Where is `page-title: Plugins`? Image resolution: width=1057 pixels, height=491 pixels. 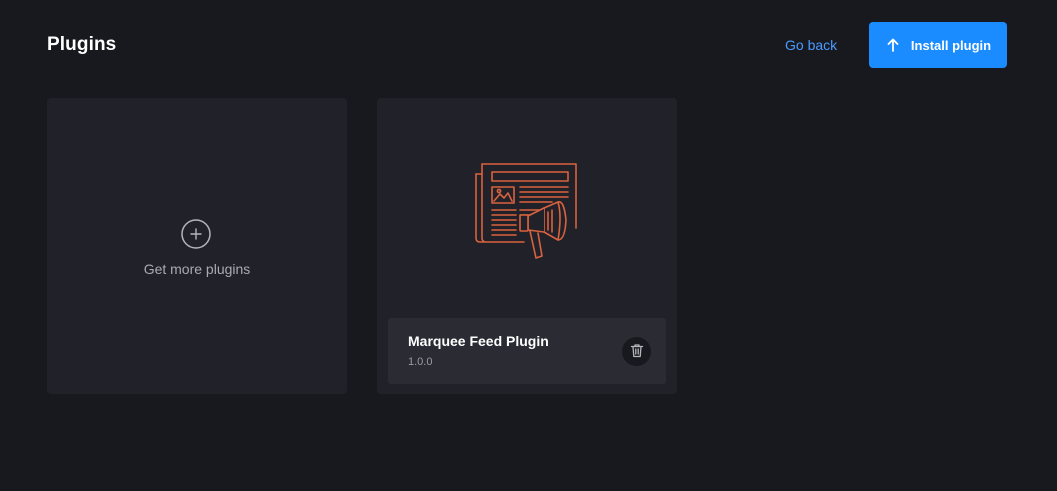
page-title: Plugins is located at coordinates (82, 44).